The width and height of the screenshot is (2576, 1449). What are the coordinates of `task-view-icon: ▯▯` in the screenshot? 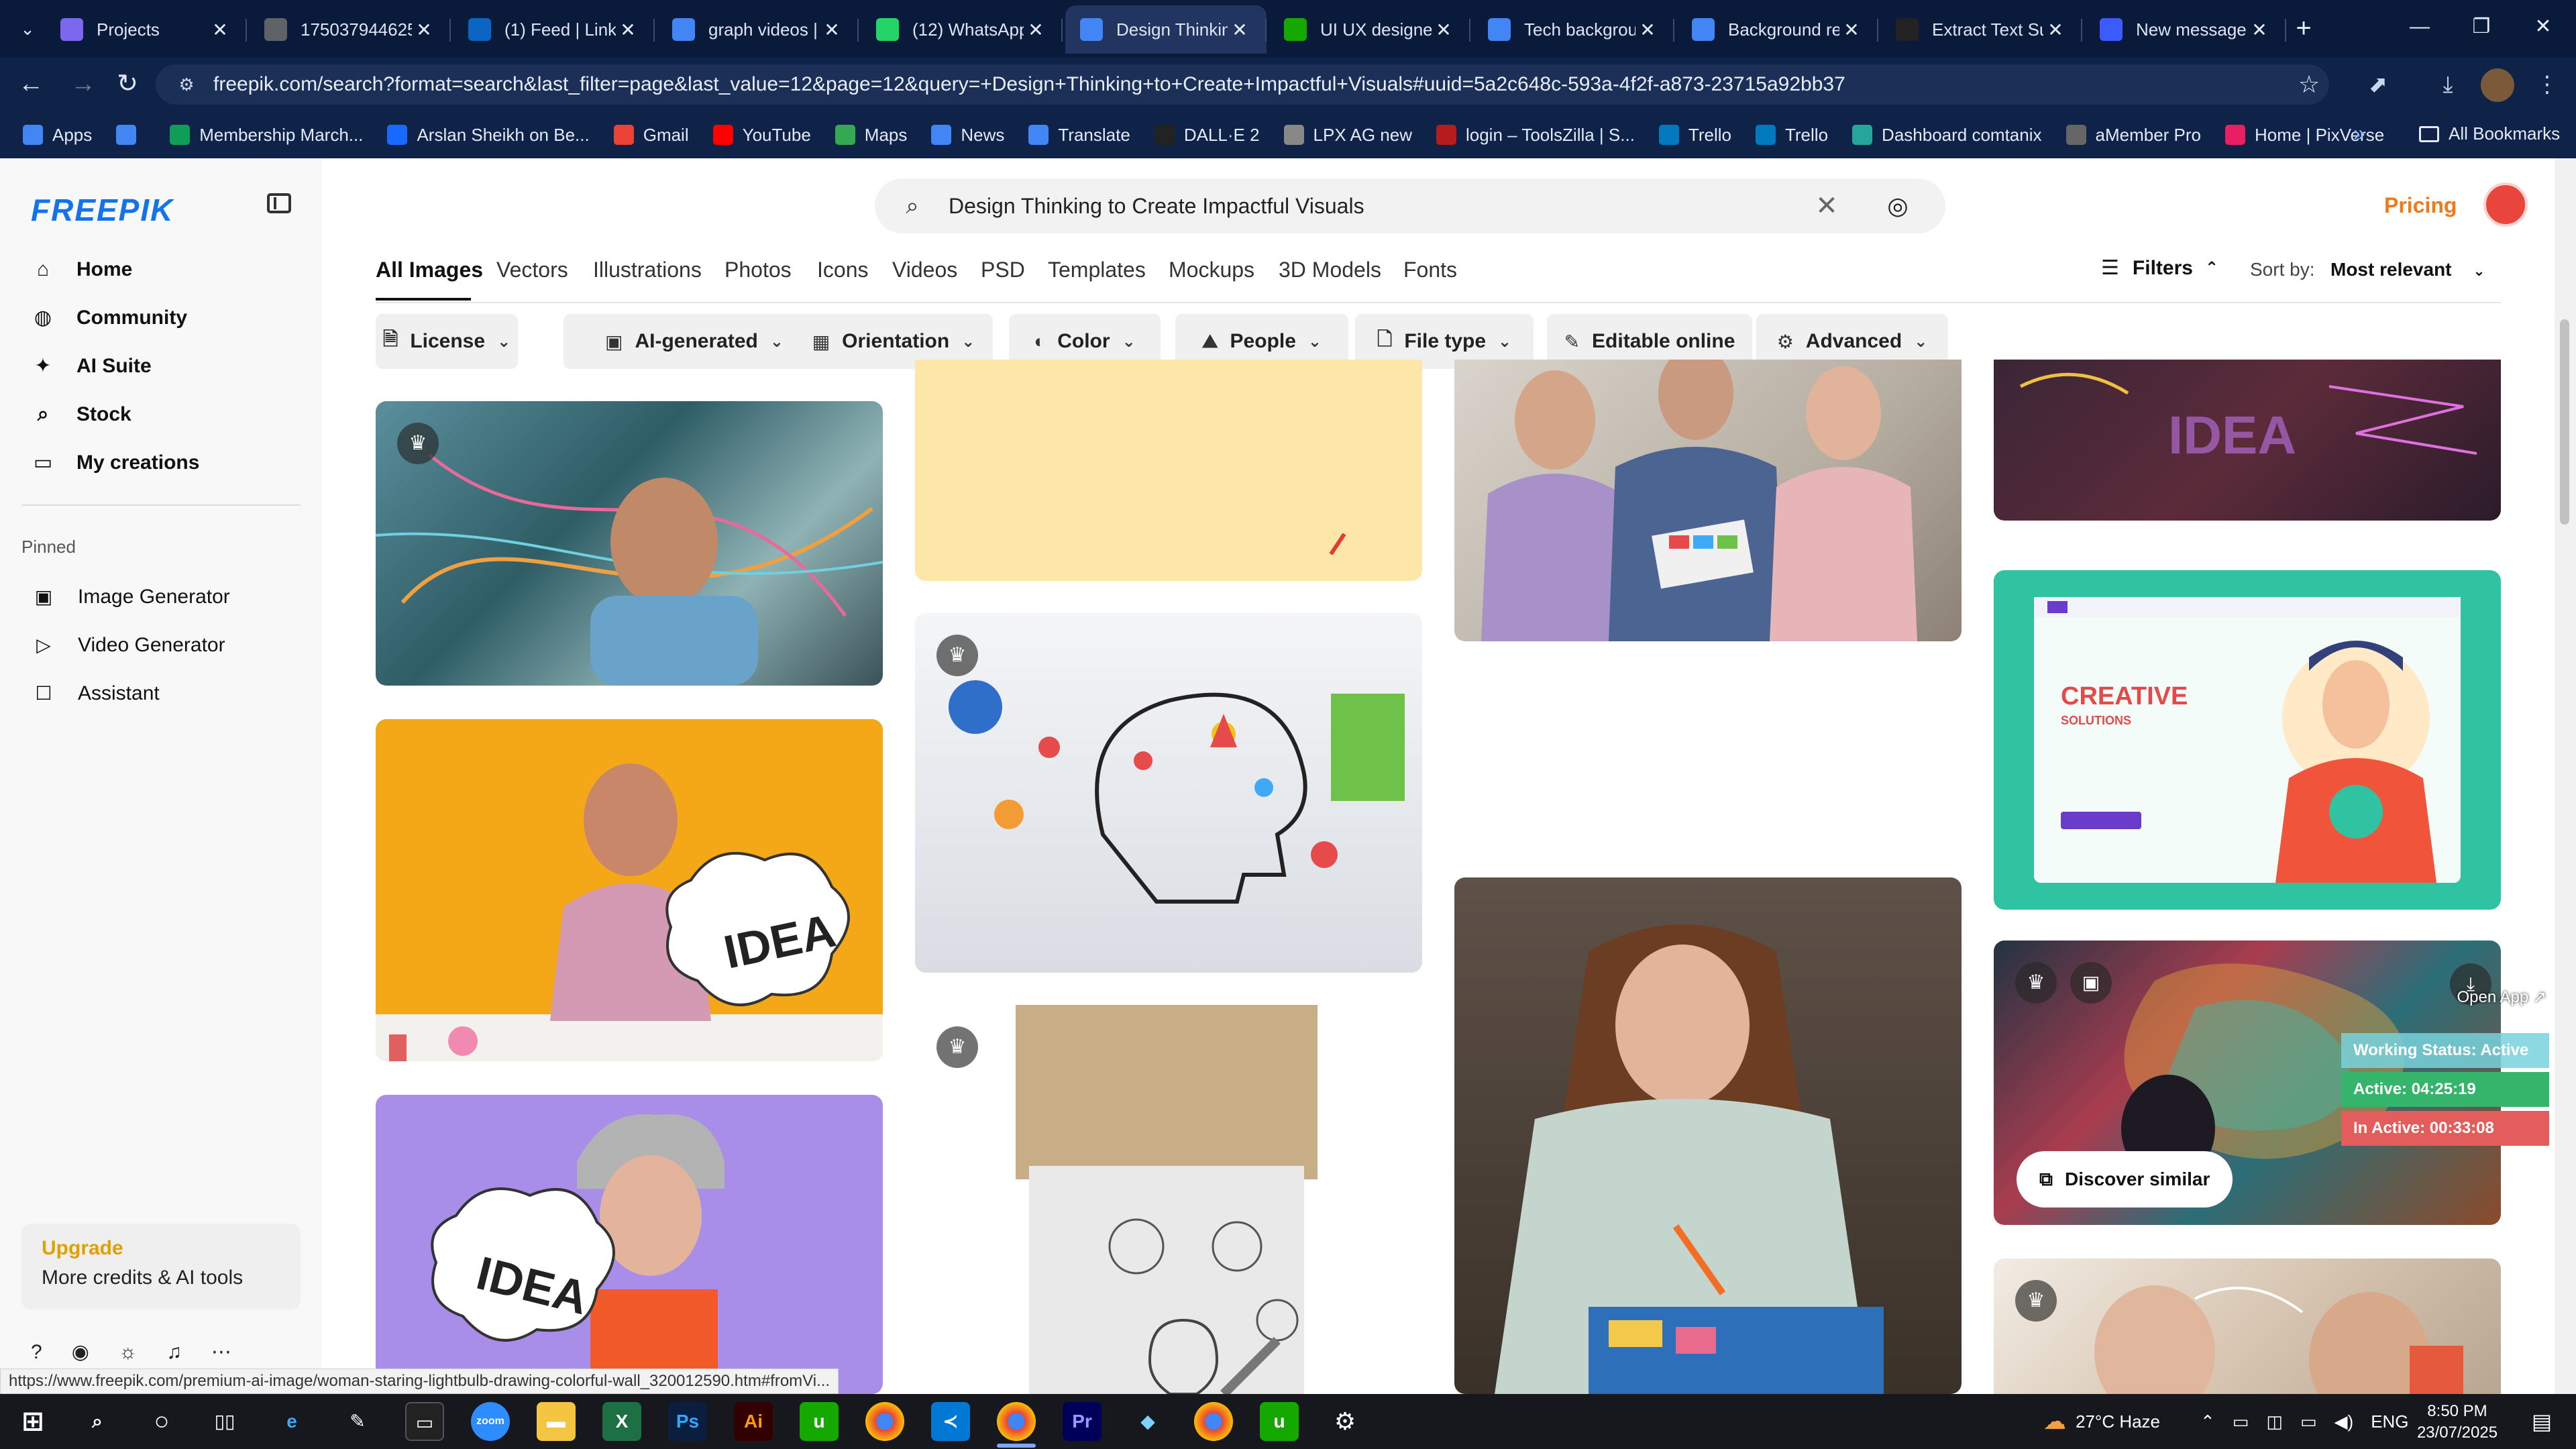 It's located at (224, 1421).